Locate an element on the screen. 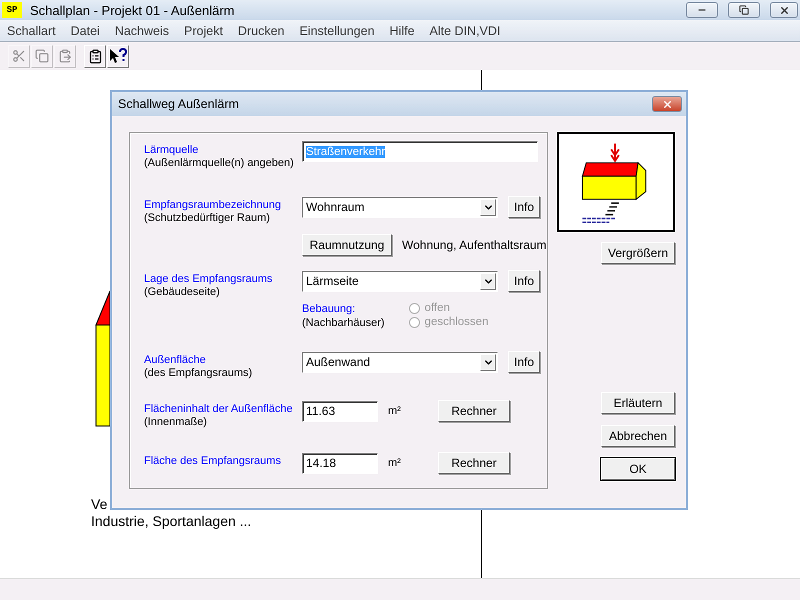  menu-item: Hilfe is located at coordinates (402, 31).